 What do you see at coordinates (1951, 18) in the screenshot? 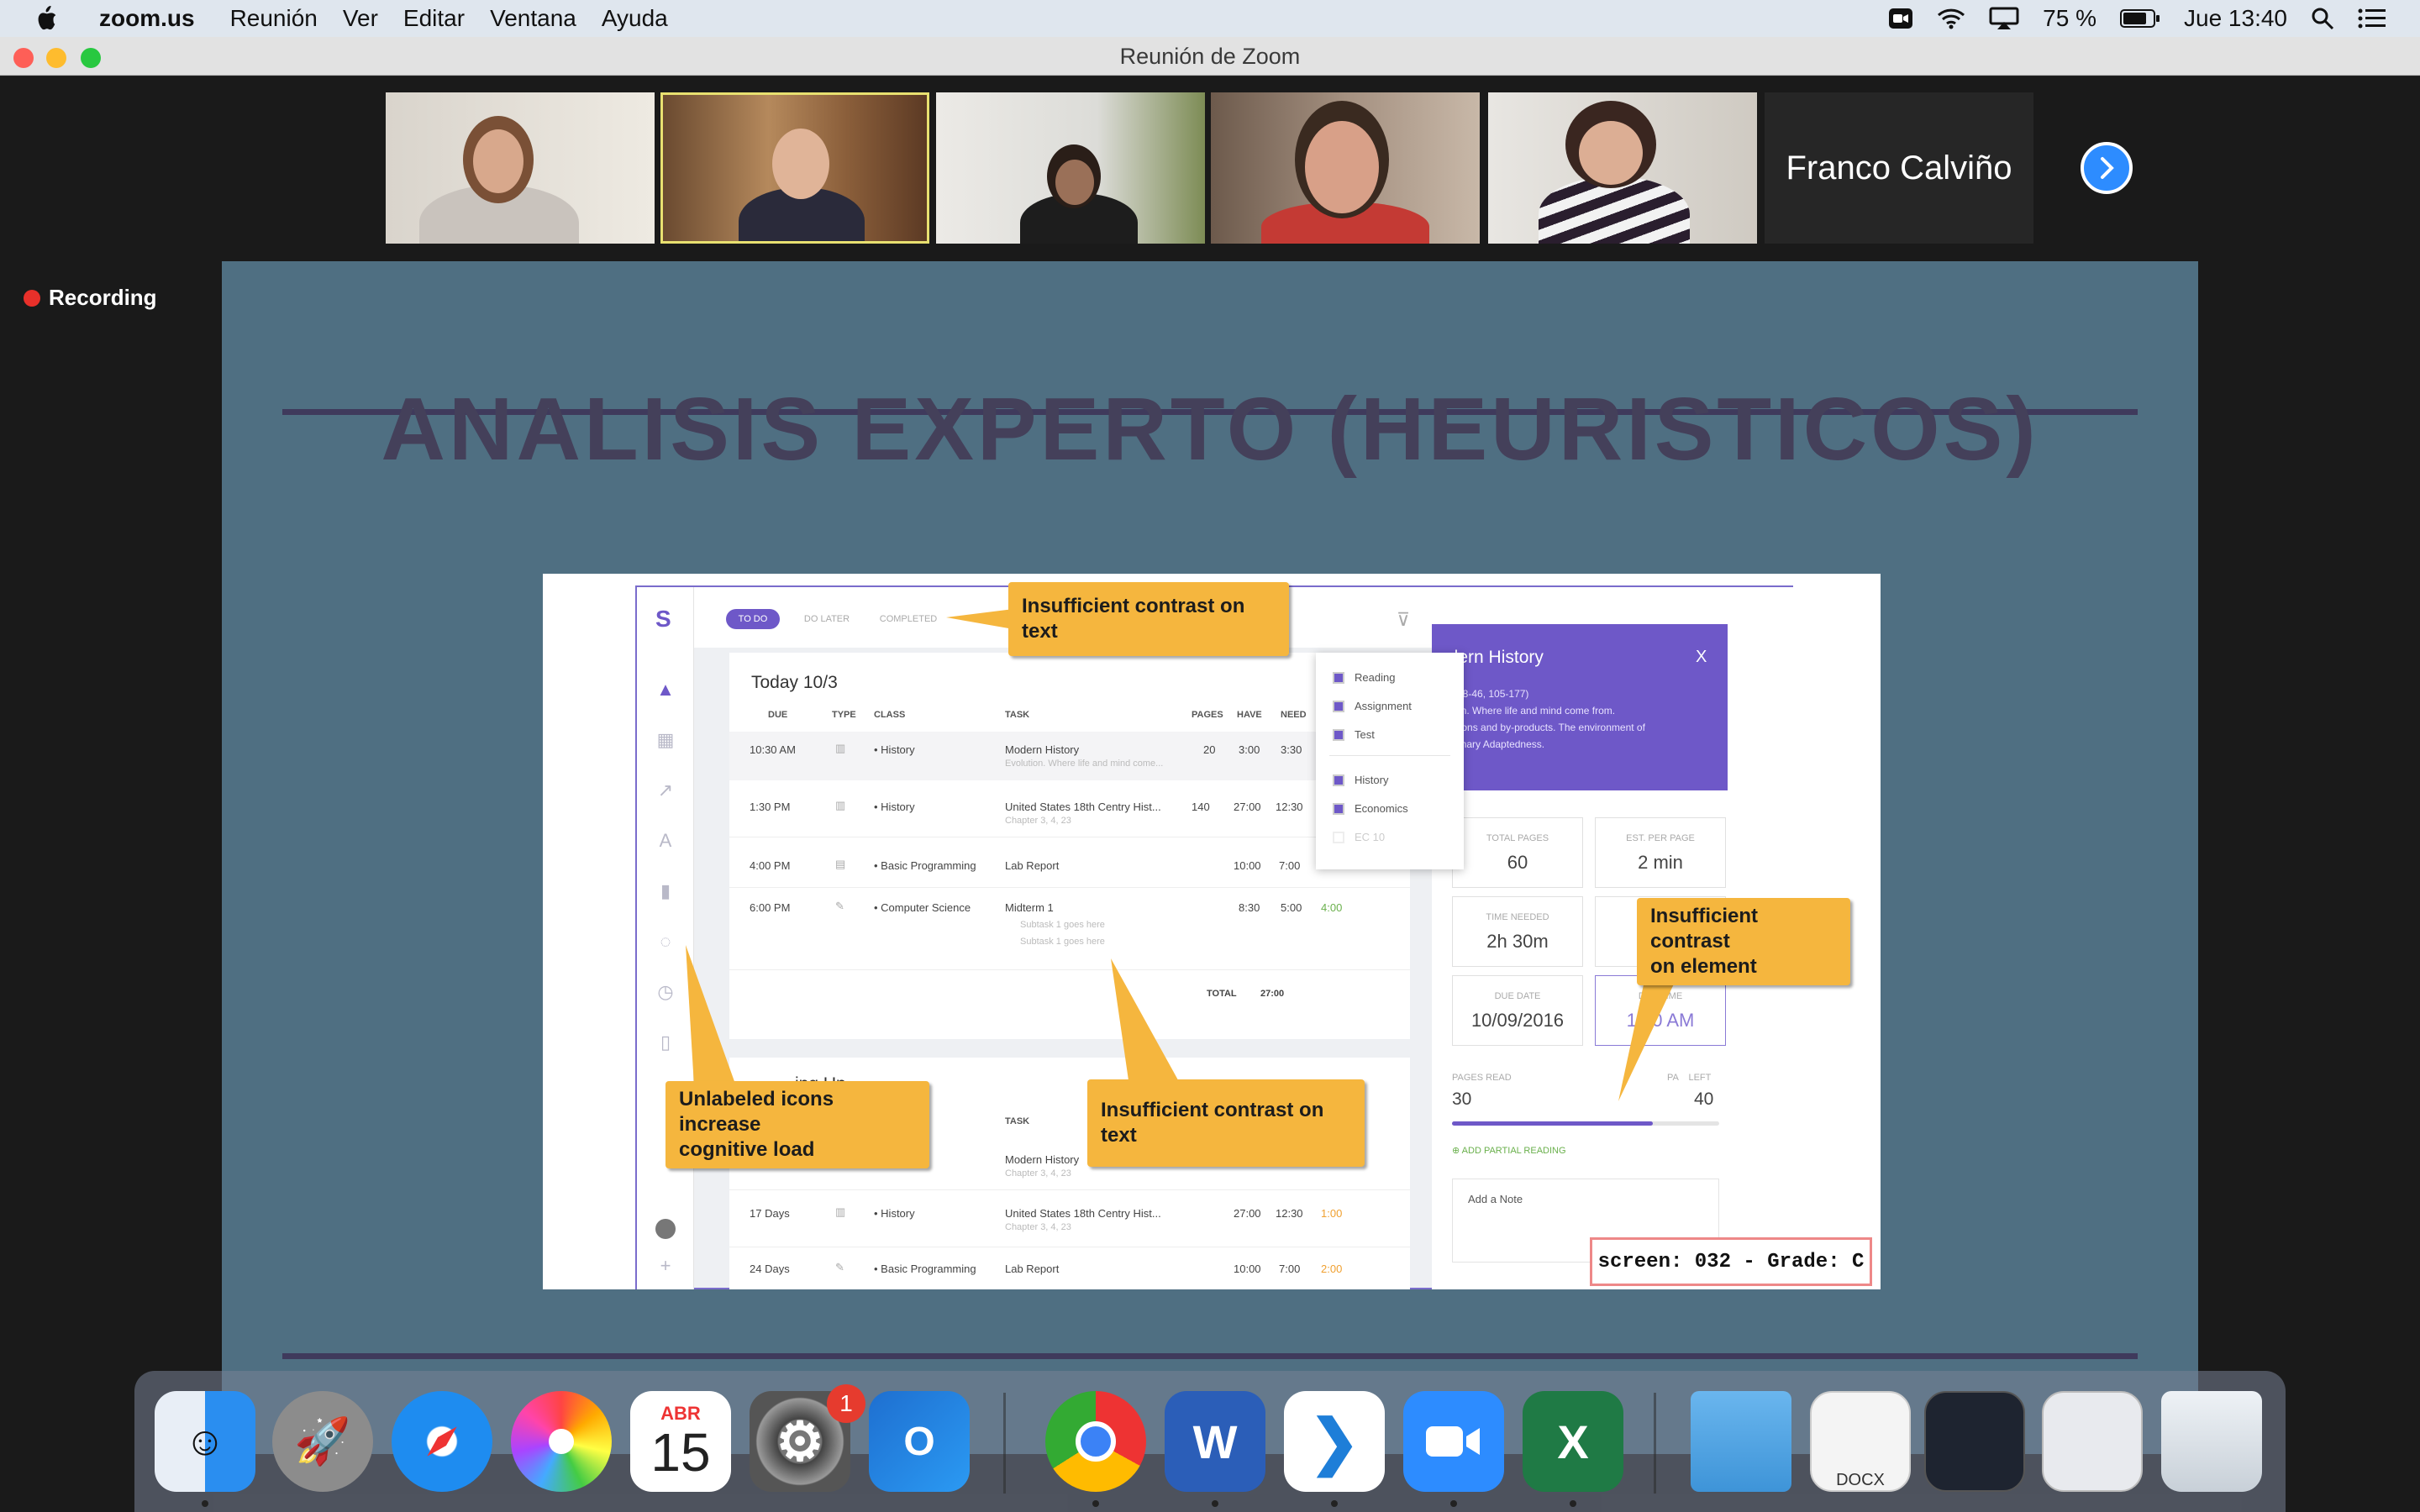
I see `wifi-icon` at bounding box center [1951, 18].